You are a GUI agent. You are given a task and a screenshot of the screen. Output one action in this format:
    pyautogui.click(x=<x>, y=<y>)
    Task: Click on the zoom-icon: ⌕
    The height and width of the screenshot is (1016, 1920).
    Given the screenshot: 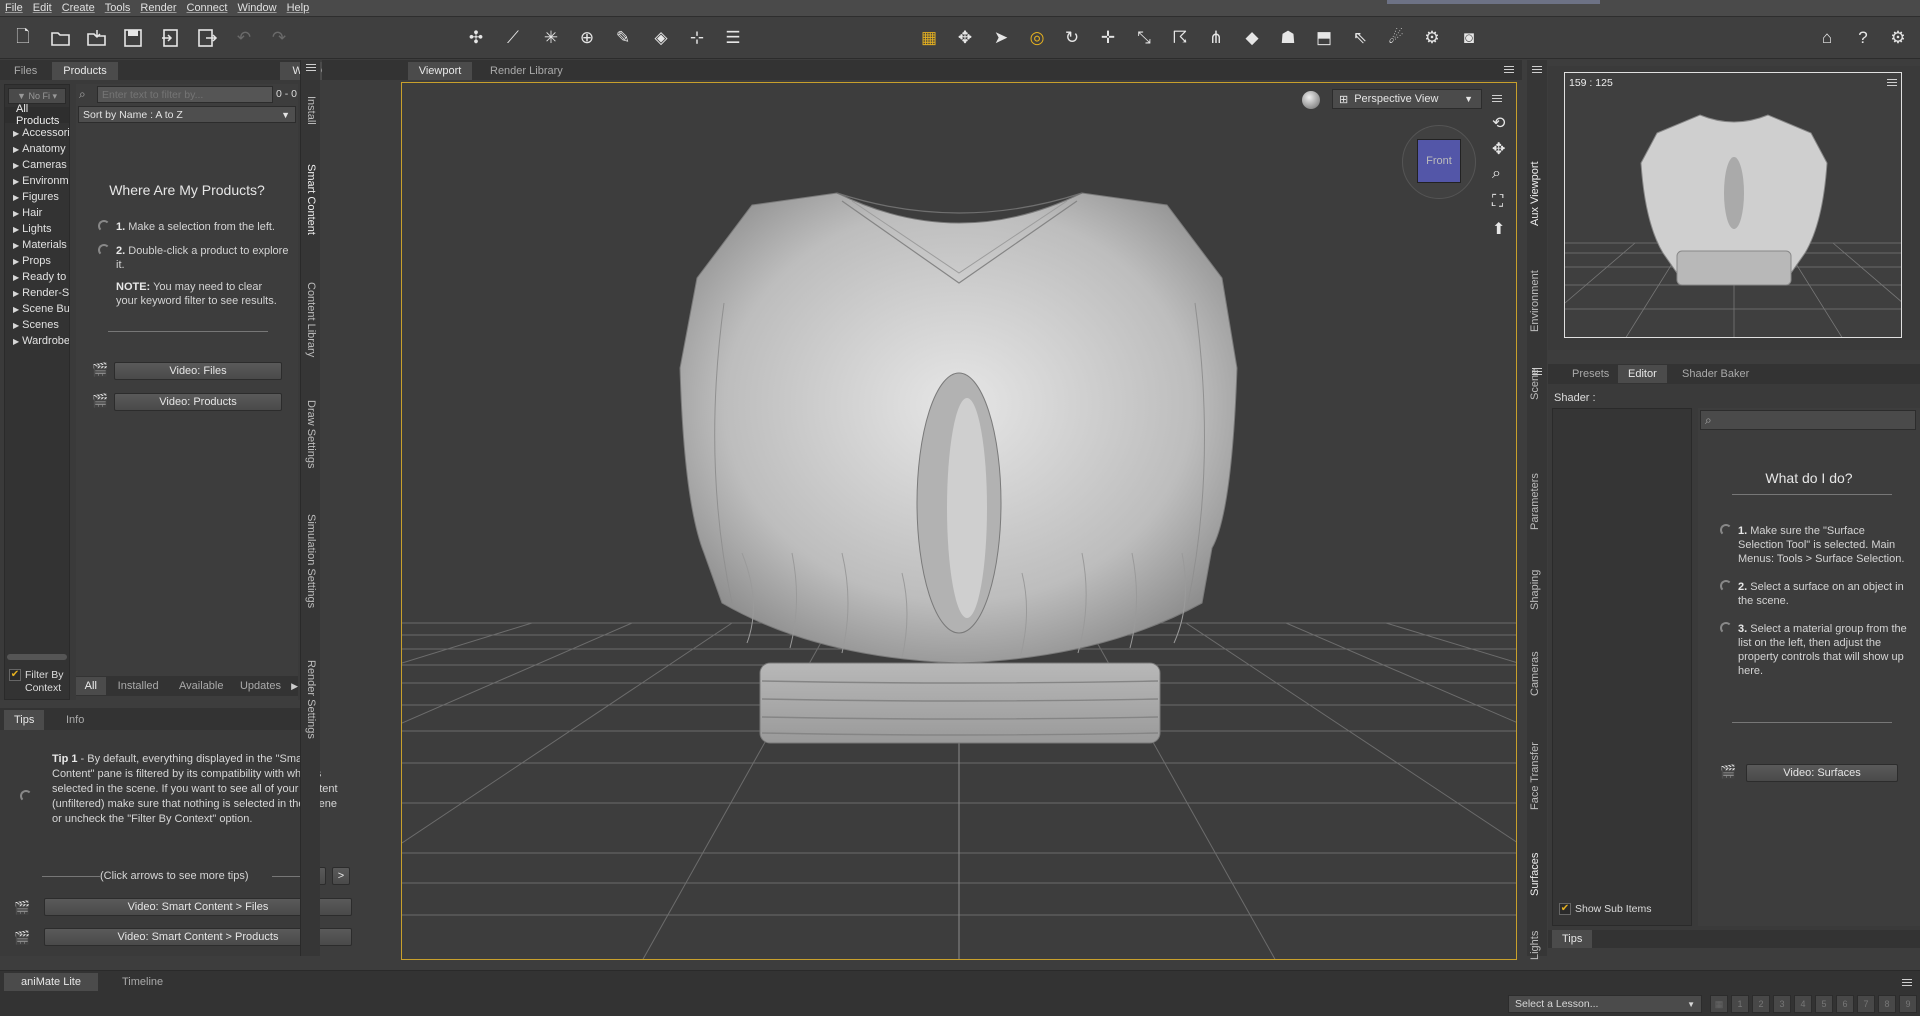 What is the action you would take?
    pyautogui.click(x=1496, y=174)
    